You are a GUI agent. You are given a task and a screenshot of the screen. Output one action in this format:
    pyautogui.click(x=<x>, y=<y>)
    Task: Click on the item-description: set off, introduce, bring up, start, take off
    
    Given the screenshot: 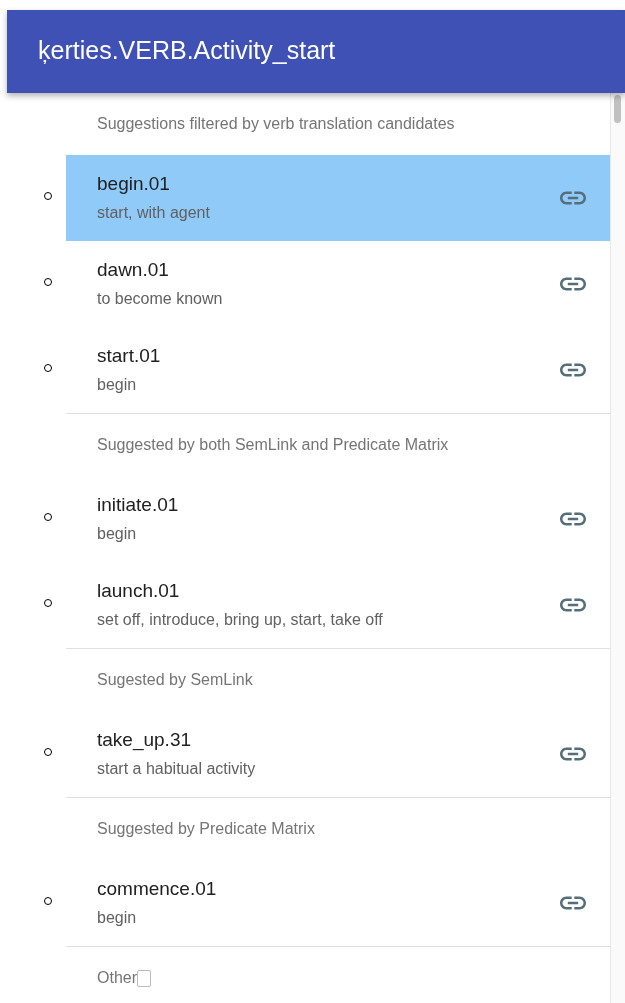 What is the action you would take?
    pyautogui.click(x=240, y=619)
    